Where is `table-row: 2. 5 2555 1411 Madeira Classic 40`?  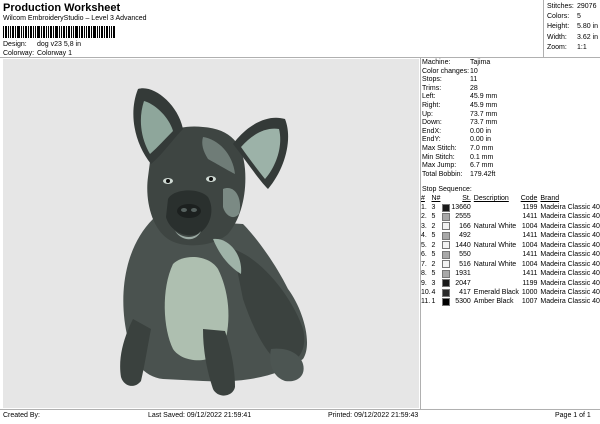 table-row: 2. 5 2555 1411 Madeira Classic 40 is located at coordinates (510, 217).